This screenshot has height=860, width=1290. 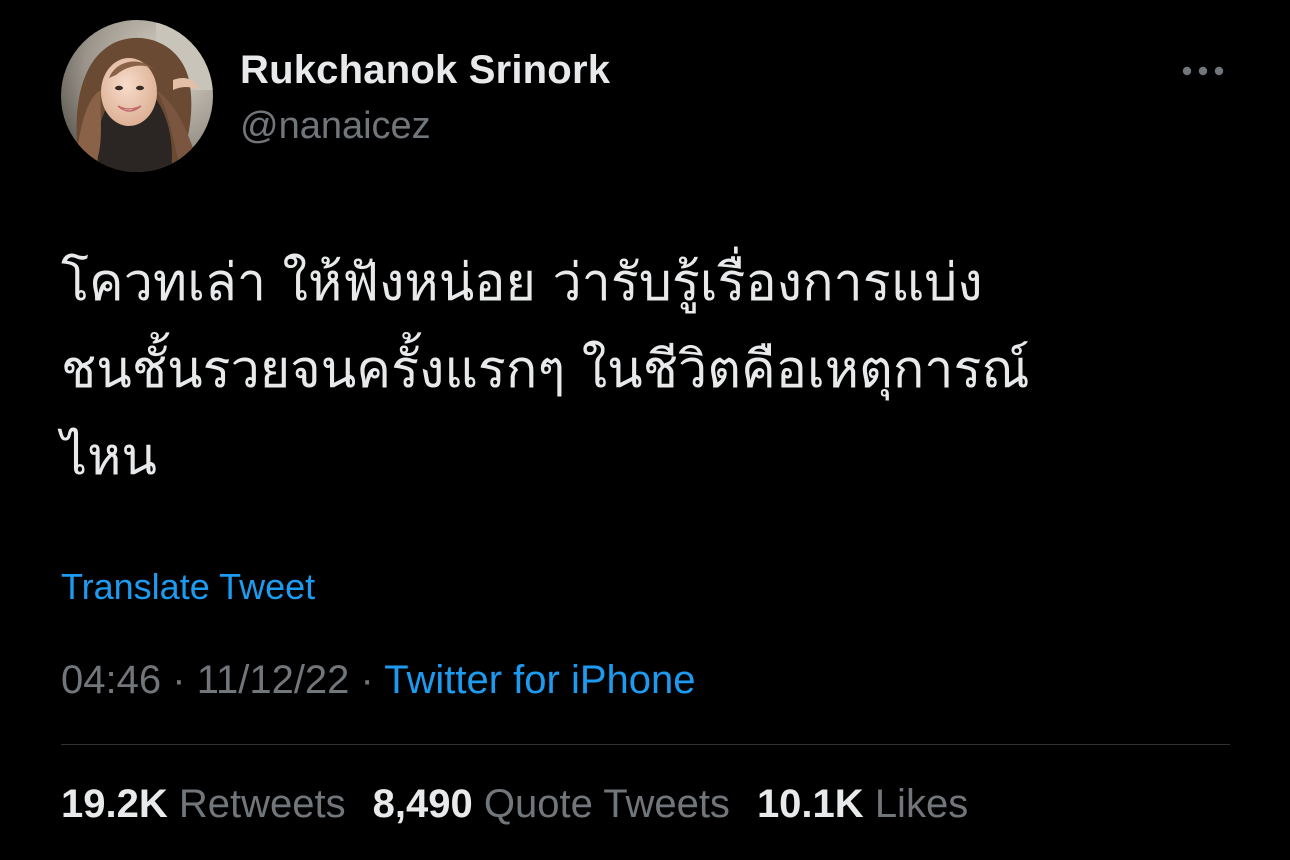 I want to click on quote-tweets-stat: 8,490 Quote Tweets, so click(x=551, y=804).